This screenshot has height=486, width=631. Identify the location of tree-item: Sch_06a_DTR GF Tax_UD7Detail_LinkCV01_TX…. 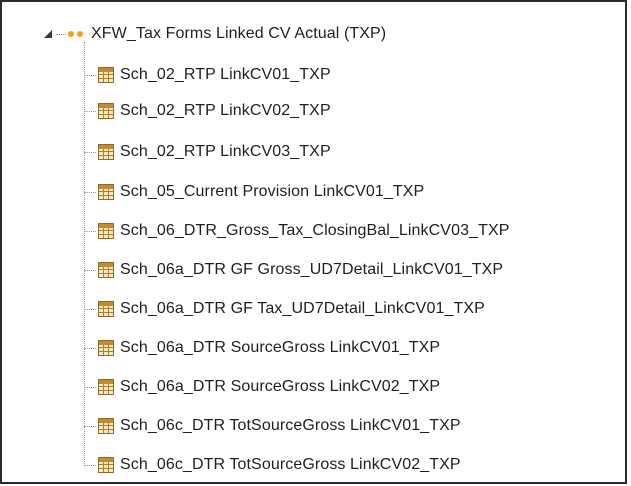
(284, 309).